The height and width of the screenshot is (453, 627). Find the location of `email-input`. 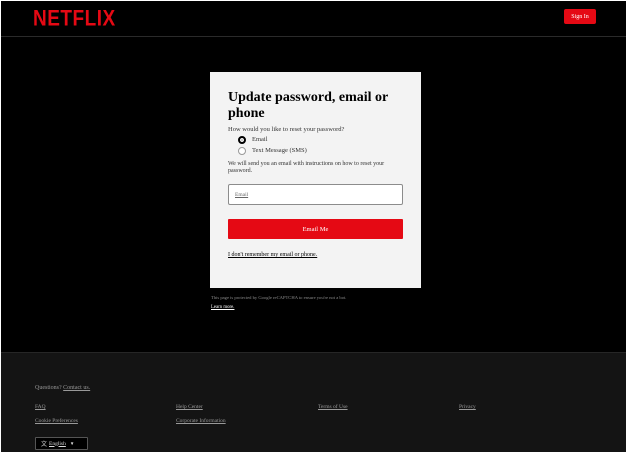

email-input is located at coordinates (315, 194).